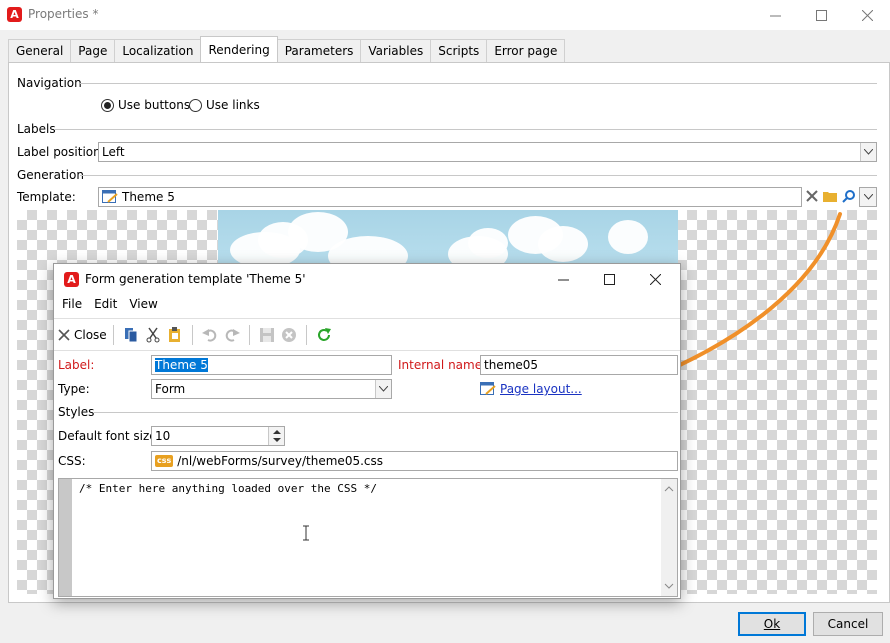  I want to click on minimize-button, so click(775, 15).